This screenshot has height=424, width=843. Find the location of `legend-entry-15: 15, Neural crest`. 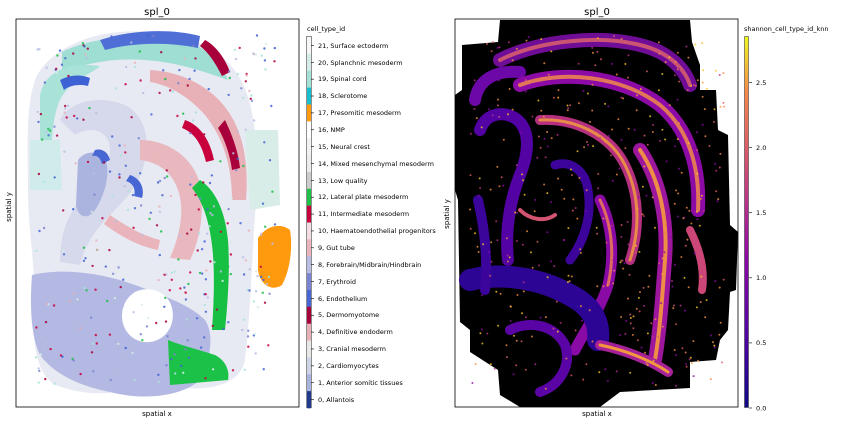

legend-entry-15: 15, Neural crest is located at coordinates (344, 147).